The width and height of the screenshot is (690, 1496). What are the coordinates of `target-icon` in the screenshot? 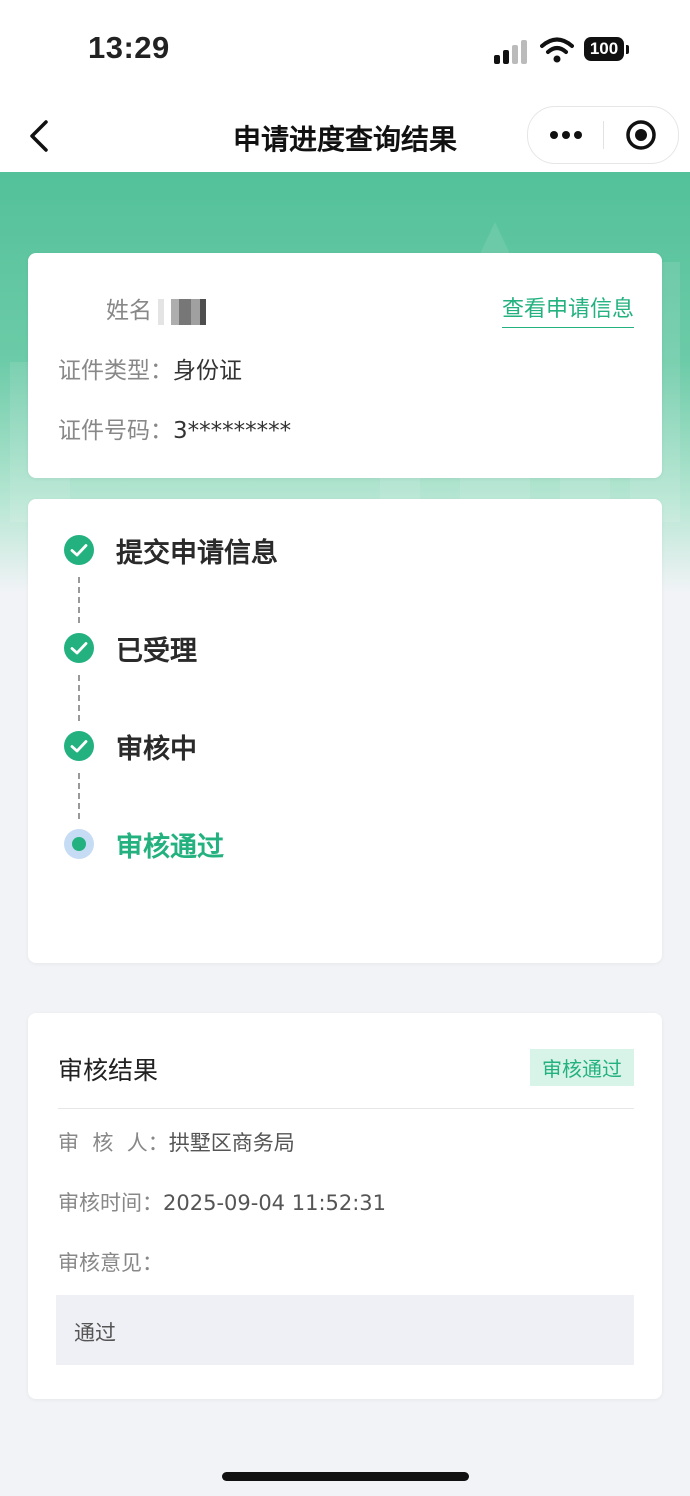 It's located at (641, 135).